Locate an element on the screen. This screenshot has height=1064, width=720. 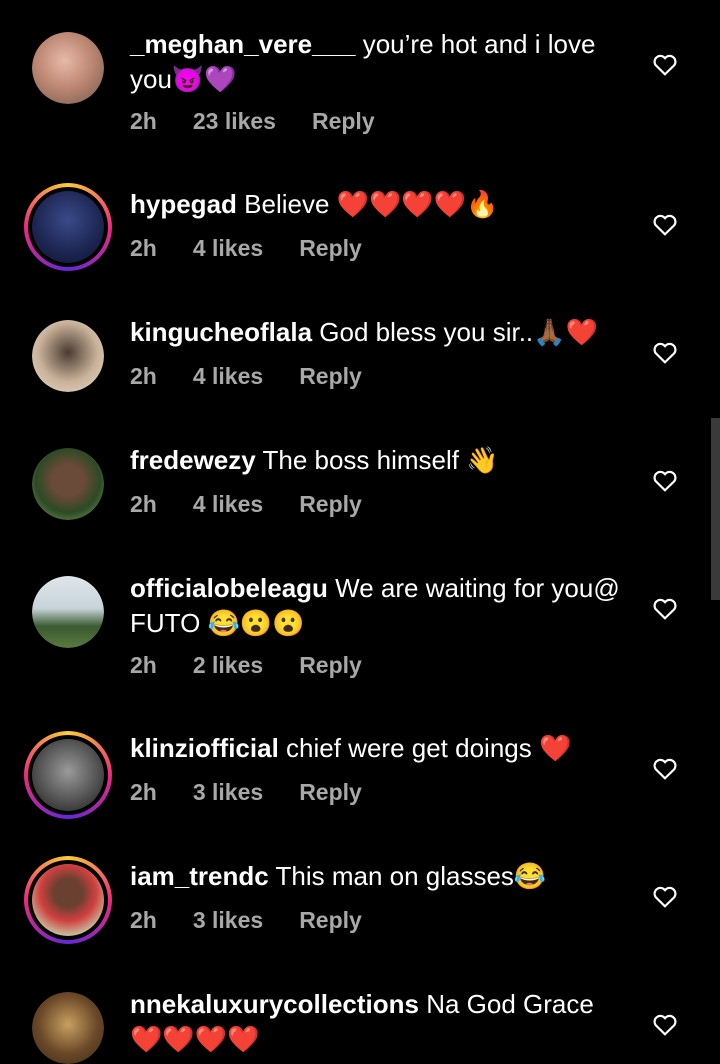
comment-username: officialobeleagu is located at coordinates (229, 588).